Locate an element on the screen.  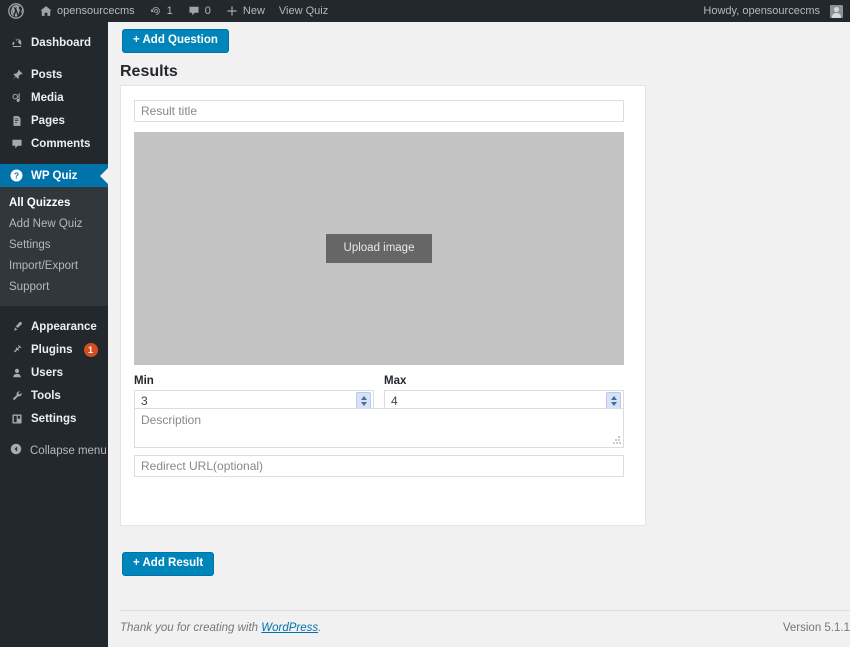
sidebar-item-label: Appearance is located at coordinates (64, 326).